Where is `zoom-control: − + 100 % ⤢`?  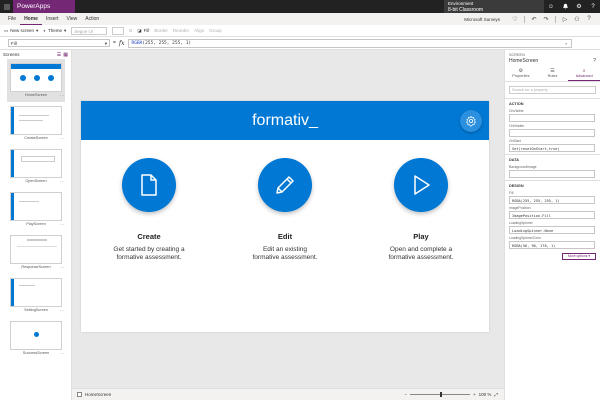
zoom-control: − + 100 % ⤢ is located at coordinates (454, 394).